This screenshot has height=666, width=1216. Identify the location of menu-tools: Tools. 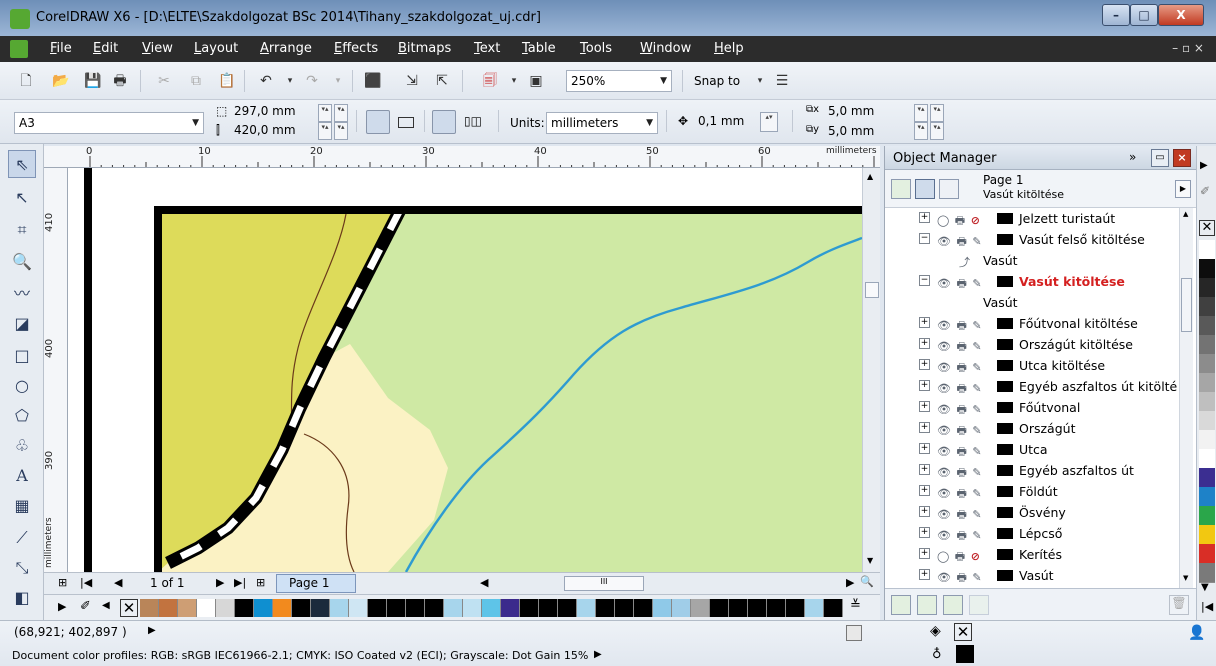
(596, 48).